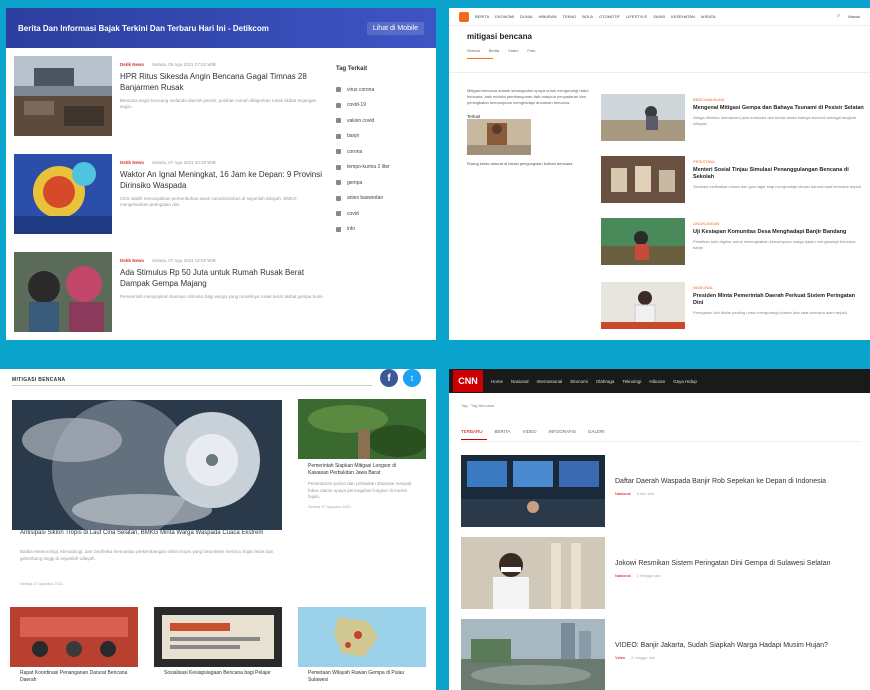 The image size is (870, 690). I want to click on detik-header-button: Lihat di Mobile, so click(395, 28).